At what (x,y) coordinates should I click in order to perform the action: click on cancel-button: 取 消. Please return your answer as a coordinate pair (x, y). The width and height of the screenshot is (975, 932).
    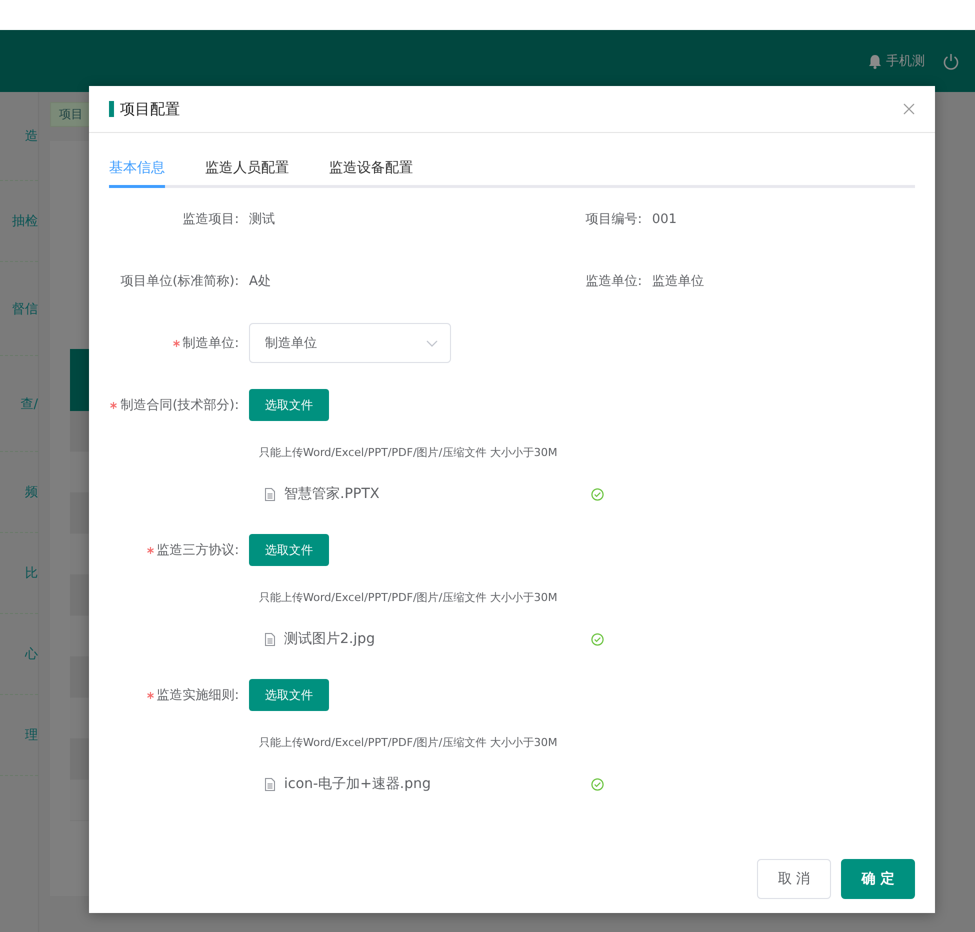
    Looking at the image, I should click on (794, 879).